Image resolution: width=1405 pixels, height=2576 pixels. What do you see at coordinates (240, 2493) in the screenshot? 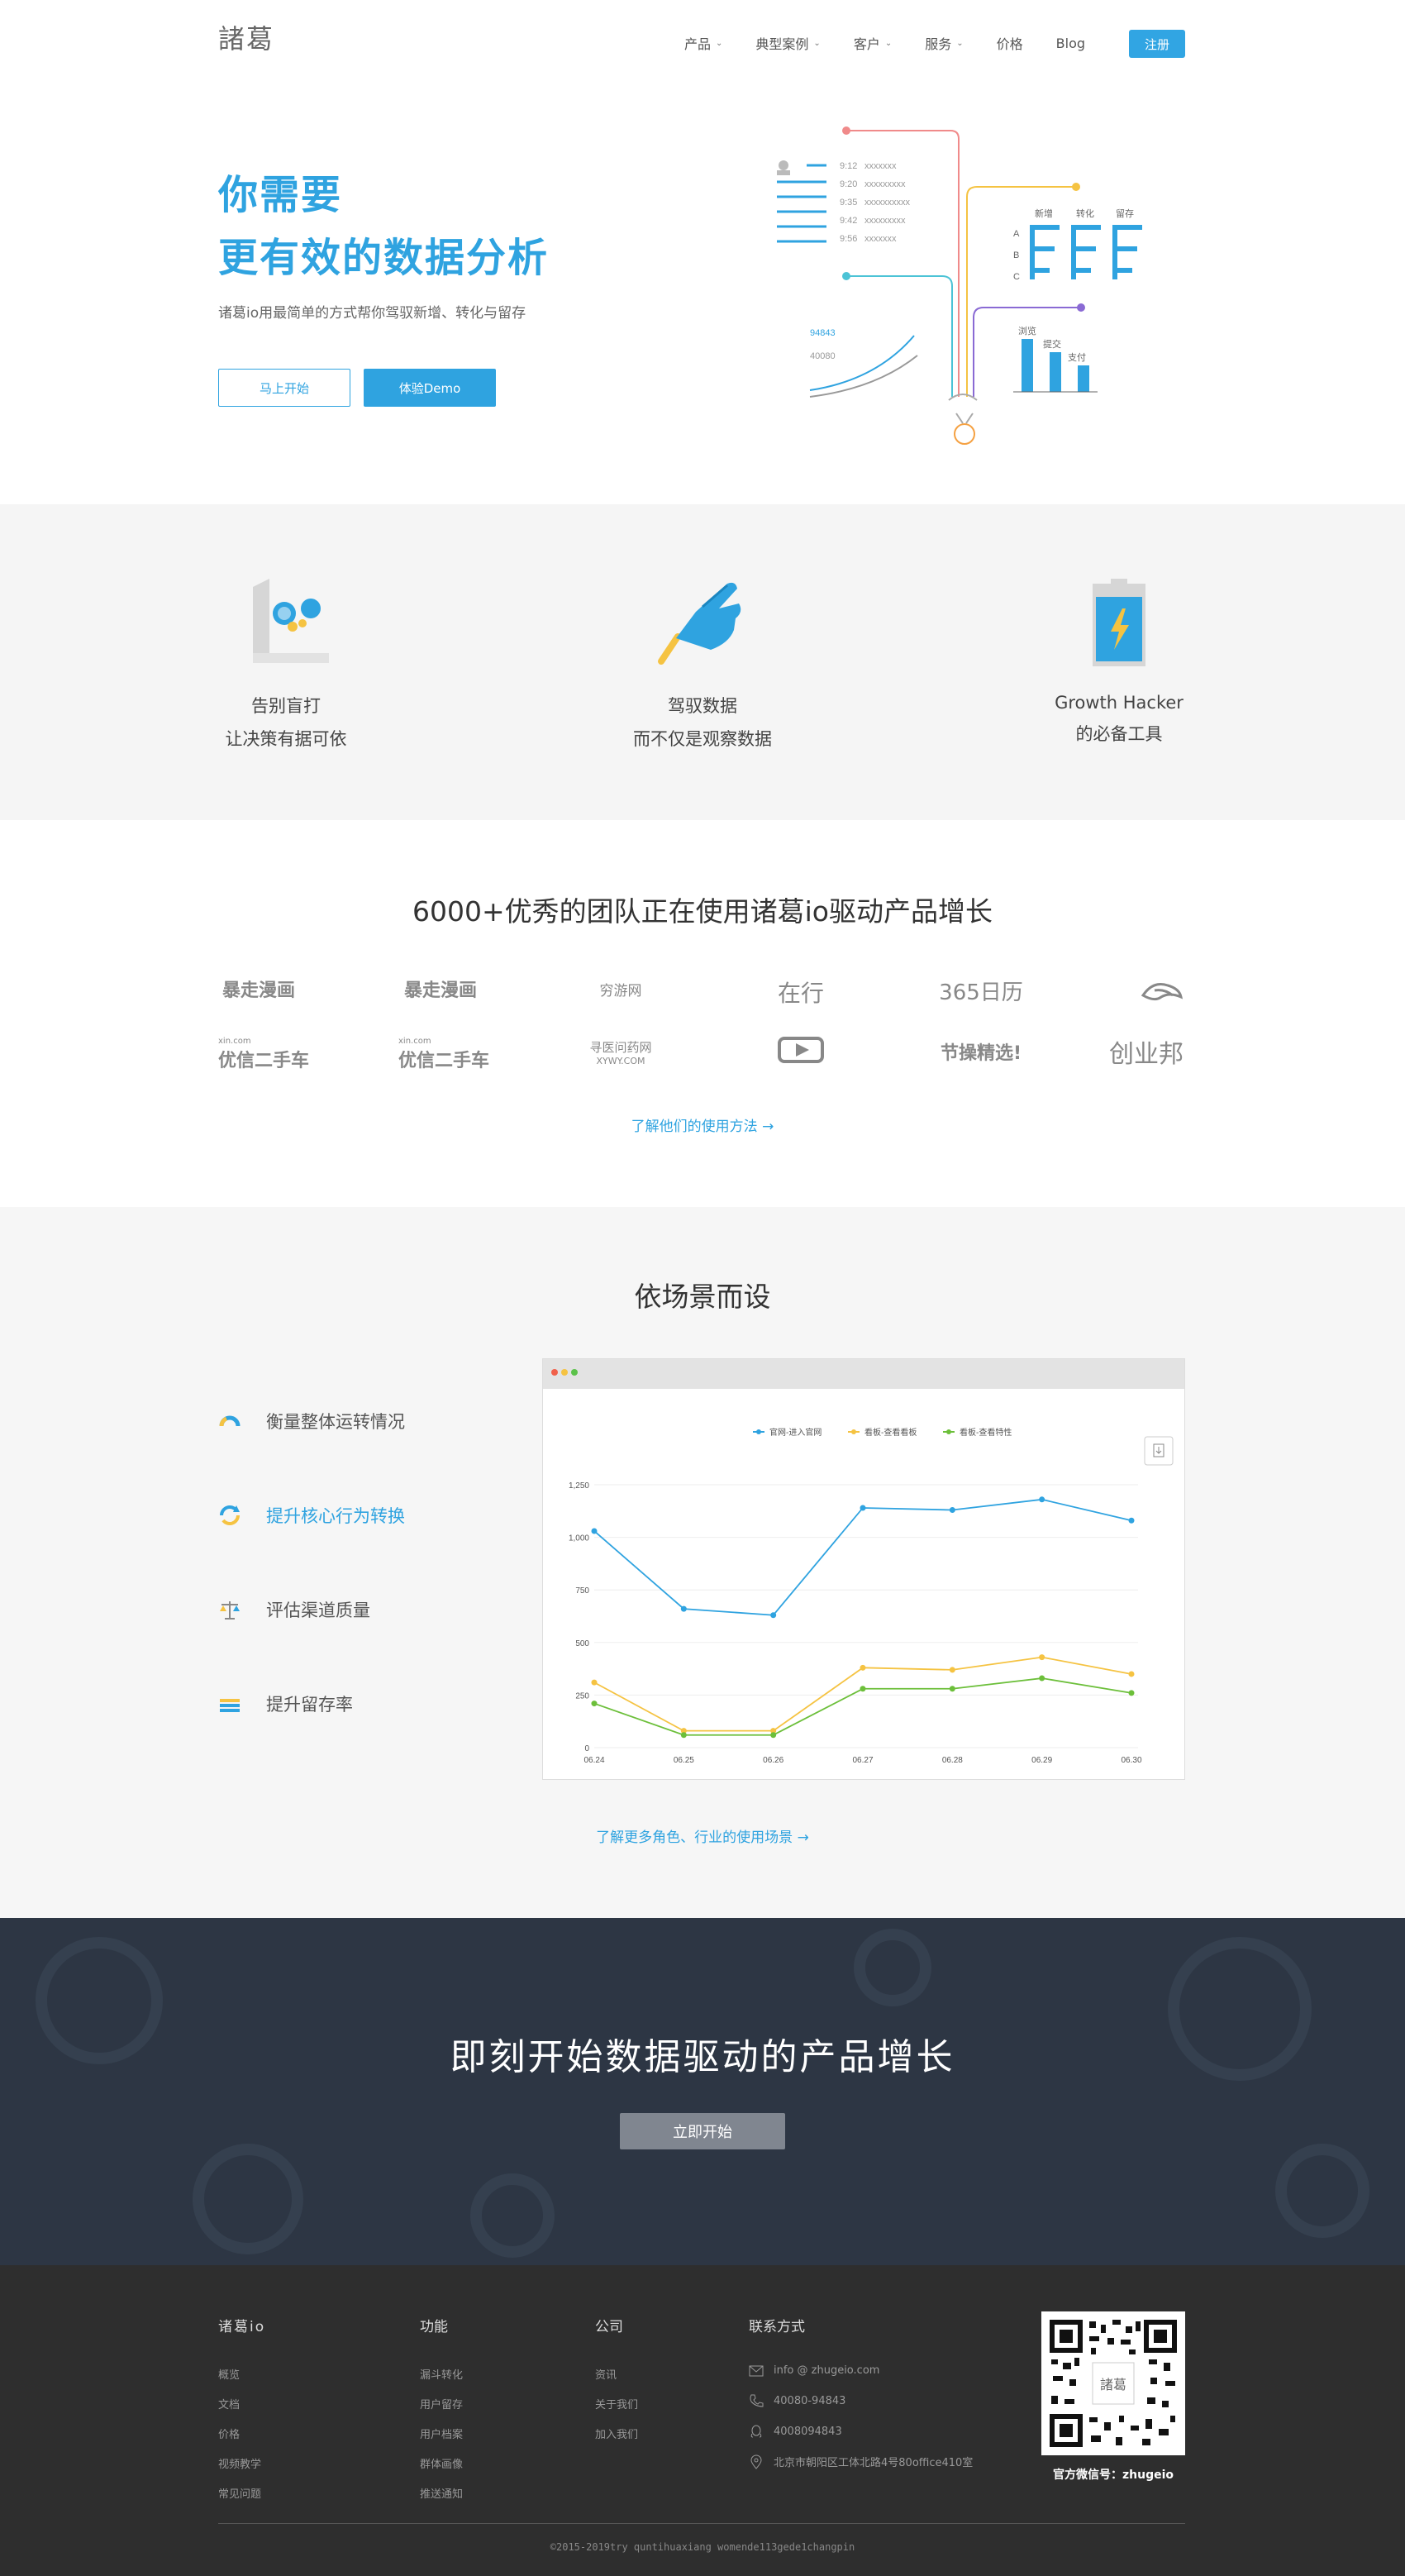
I see `footer-link-faq: 常见问题` at bounding box center [240, 2493].